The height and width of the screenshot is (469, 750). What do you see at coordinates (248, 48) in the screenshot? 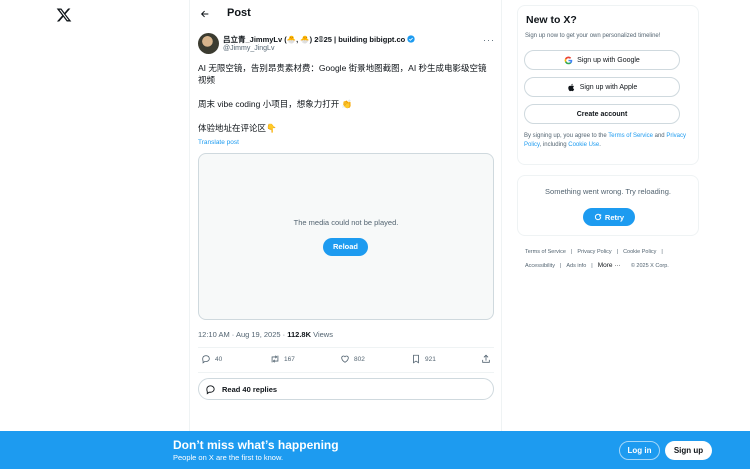
I see `author-handle: @Jimmy_JingLv` at bounding box center [248, 48].